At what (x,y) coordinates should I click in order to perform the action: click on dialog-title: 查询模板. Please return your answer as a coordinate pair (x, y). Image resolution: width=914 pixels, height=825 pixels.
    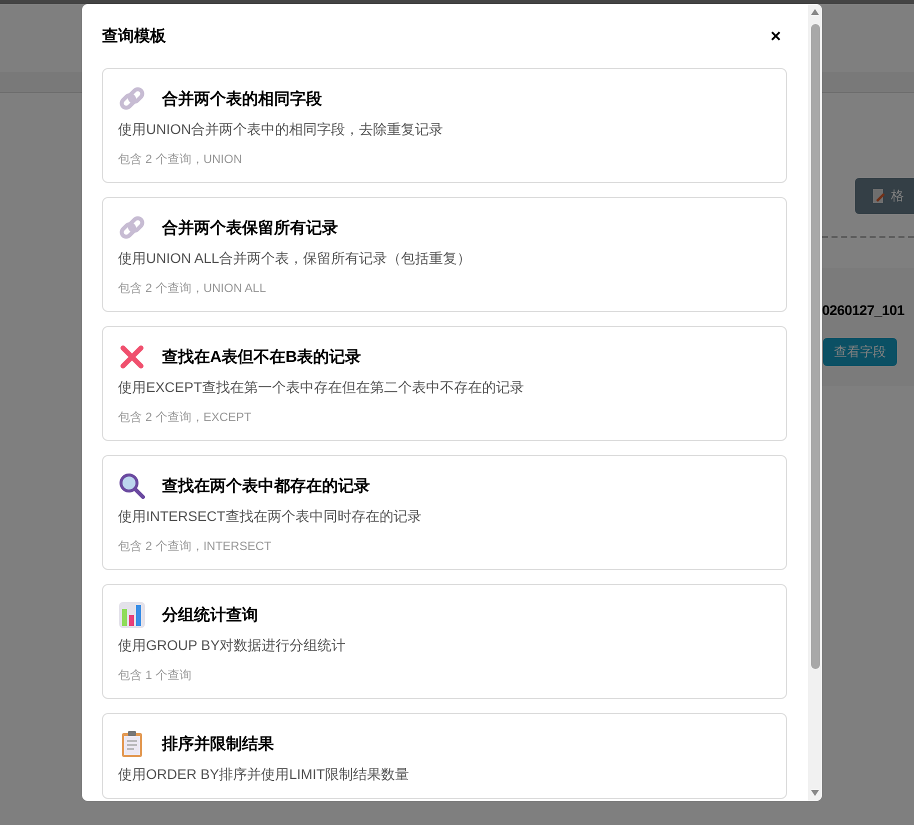
    Looking at the image, I should click on (134, 36).